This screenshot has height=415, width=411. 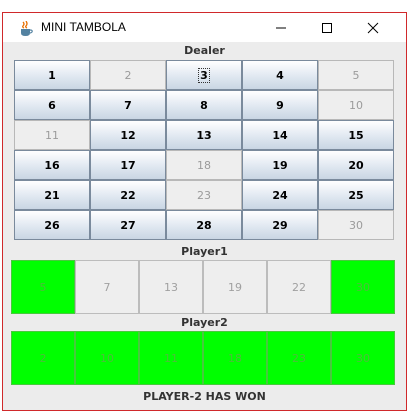 I want to click on player2-ticket-cell: 30, so click(x=363, y=358).